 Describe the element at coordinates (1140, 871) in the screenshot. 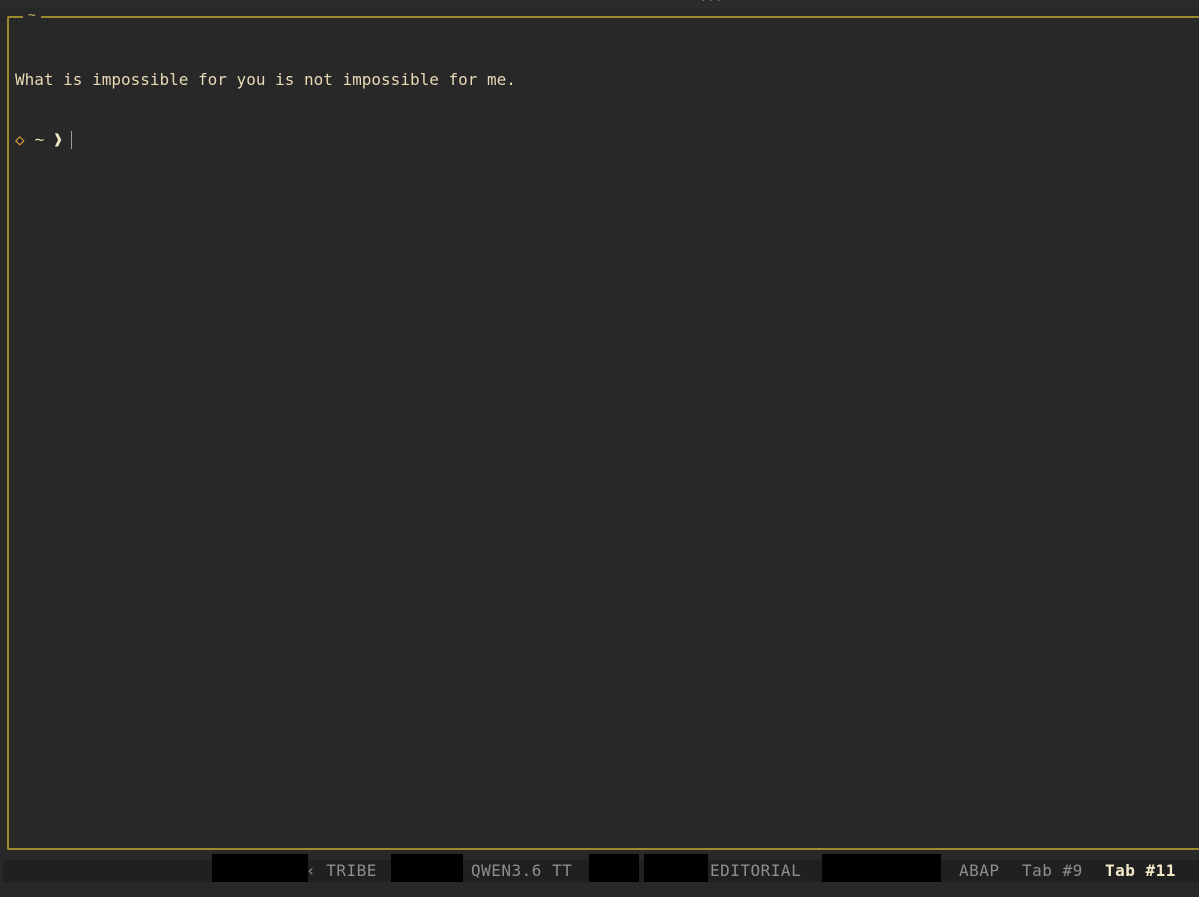

I see `tab-11-active: Tab #11` at that location.